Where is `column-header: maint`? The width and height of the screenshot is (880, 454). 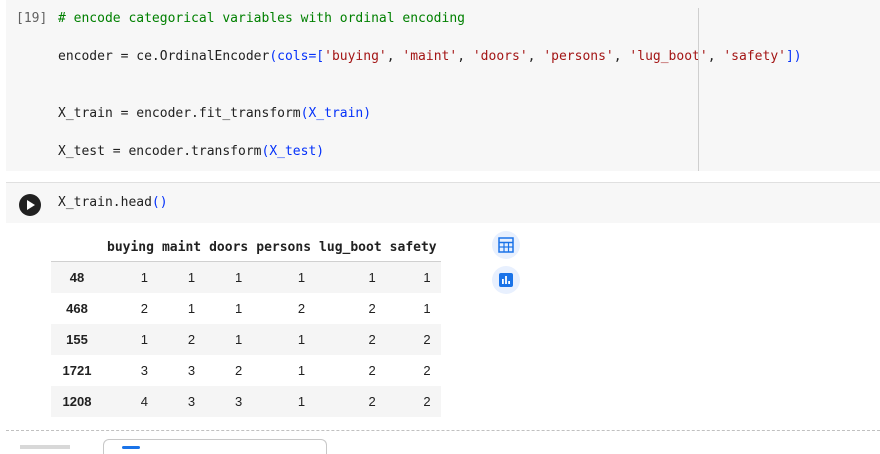
column-header: maint is located at coordinates (181, 247).